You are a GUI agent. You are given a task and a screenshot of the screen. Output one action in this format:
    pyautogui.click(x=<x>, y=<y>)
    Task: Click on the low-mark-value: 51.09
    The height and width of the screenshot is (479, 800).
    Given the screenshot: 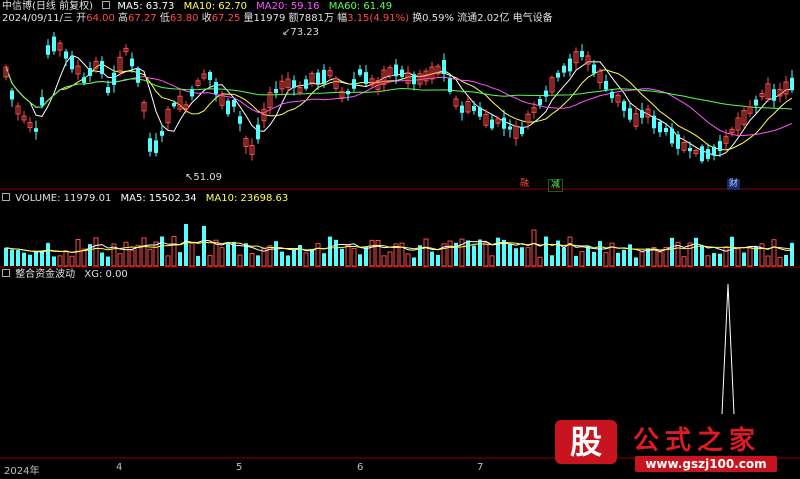 What is the action you would take?
    pyautogui.click(x=208, y=177)
    